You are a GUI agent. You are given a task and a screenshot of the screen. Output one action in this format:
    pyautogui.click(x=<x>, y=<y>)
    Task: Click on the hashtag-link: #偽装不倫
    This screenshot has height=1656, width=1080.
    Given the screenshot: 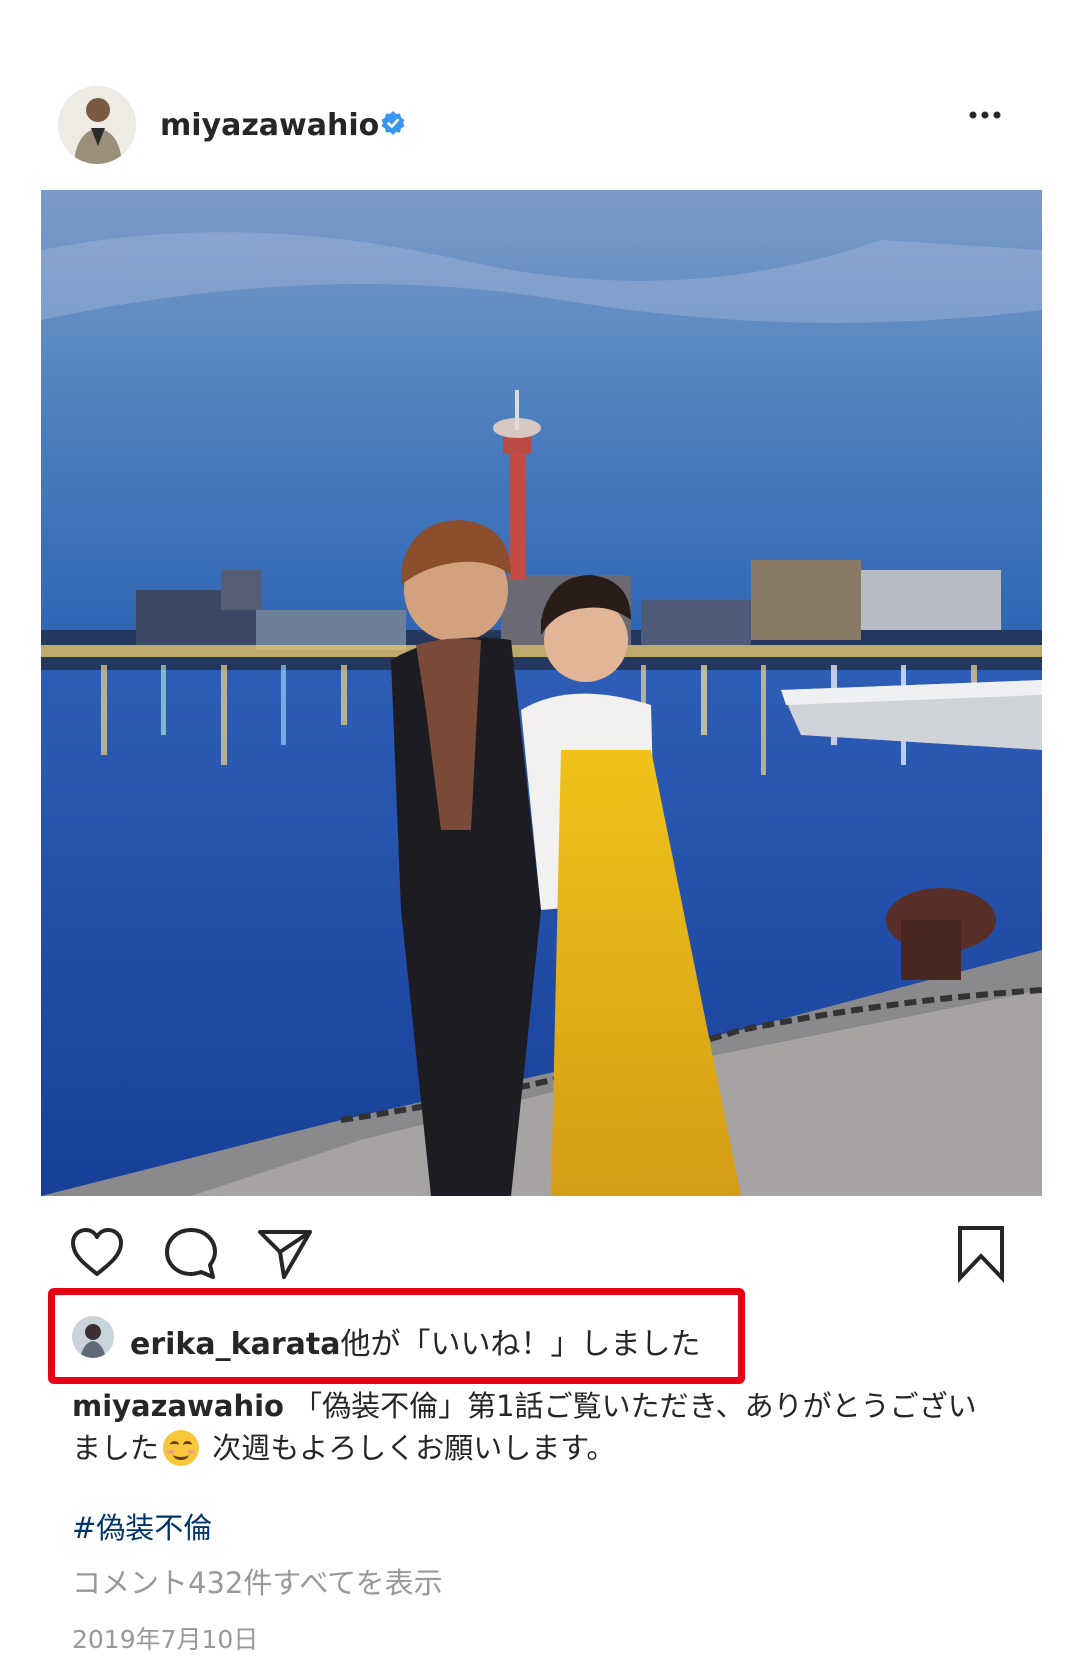 What is the action you would take?
    pyautogui.click(x=142, y=1526)
    